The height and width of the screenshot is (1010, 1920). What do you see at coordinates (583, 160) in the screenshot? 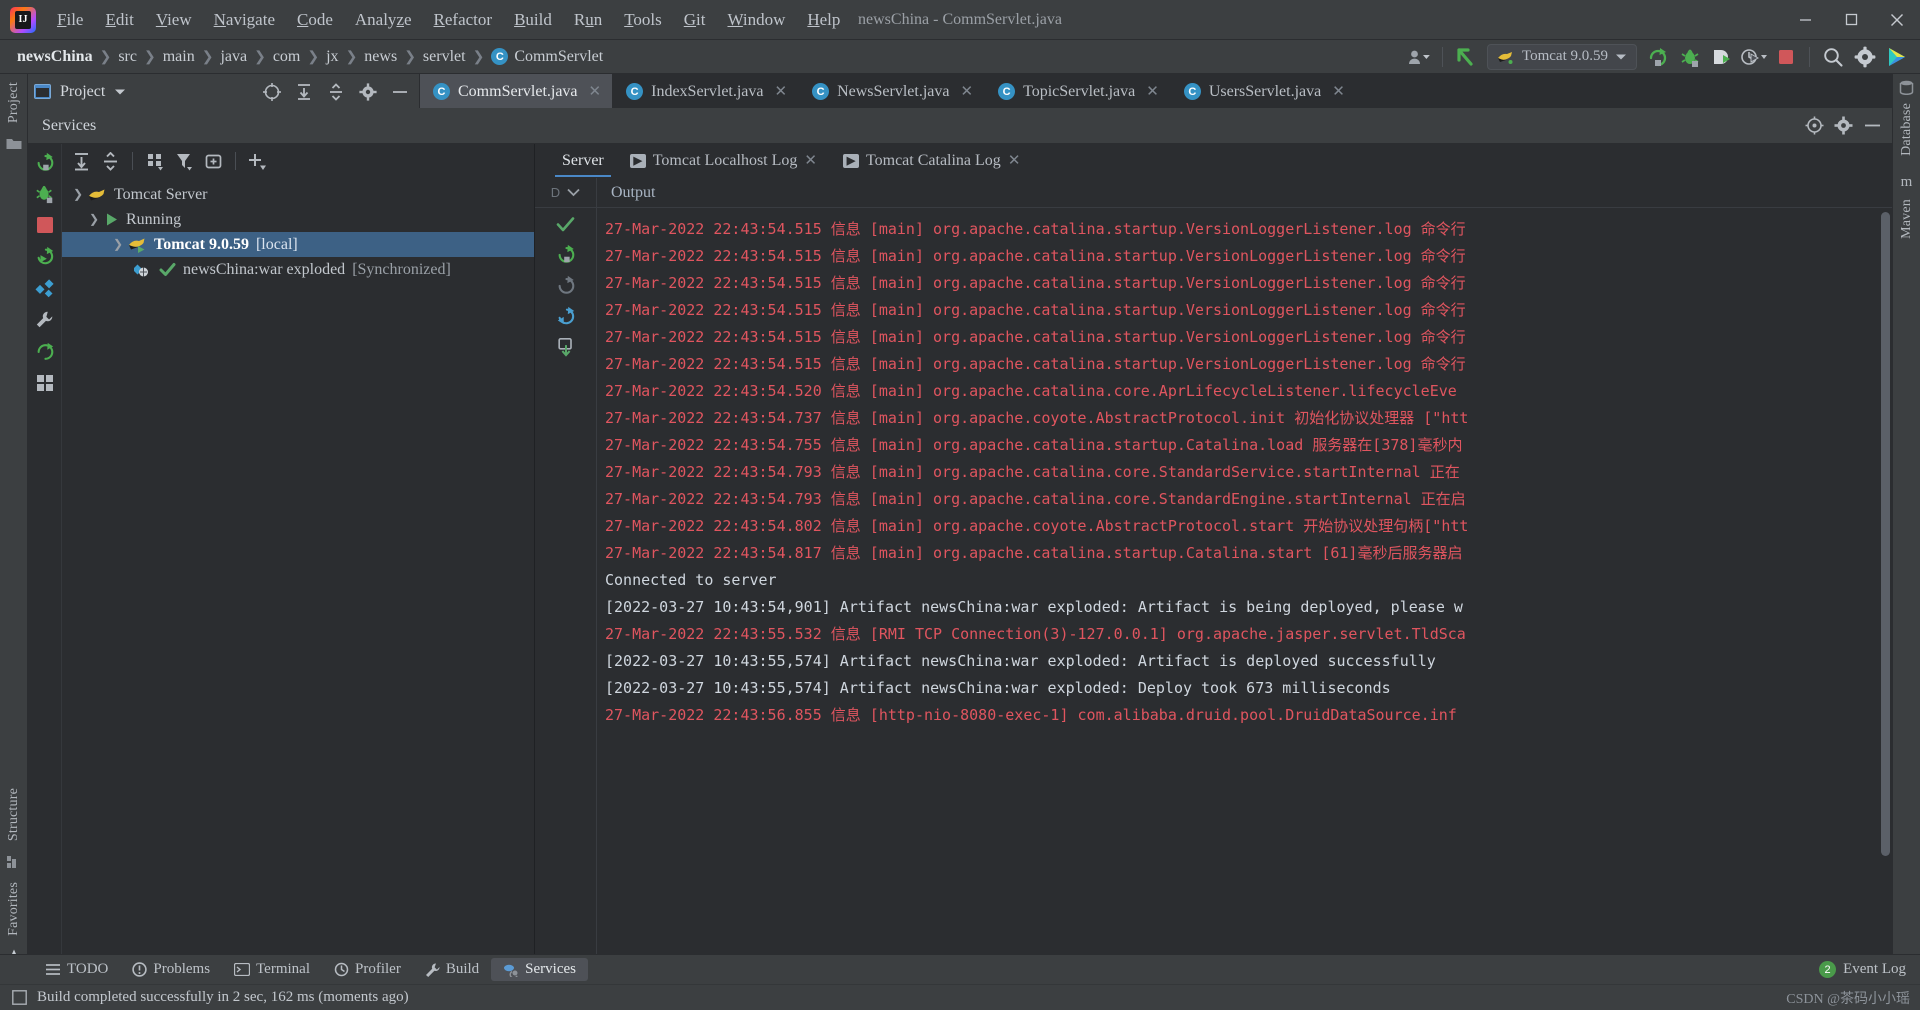
I see `log-tab-server: Server` at bounding box center [583, 160].